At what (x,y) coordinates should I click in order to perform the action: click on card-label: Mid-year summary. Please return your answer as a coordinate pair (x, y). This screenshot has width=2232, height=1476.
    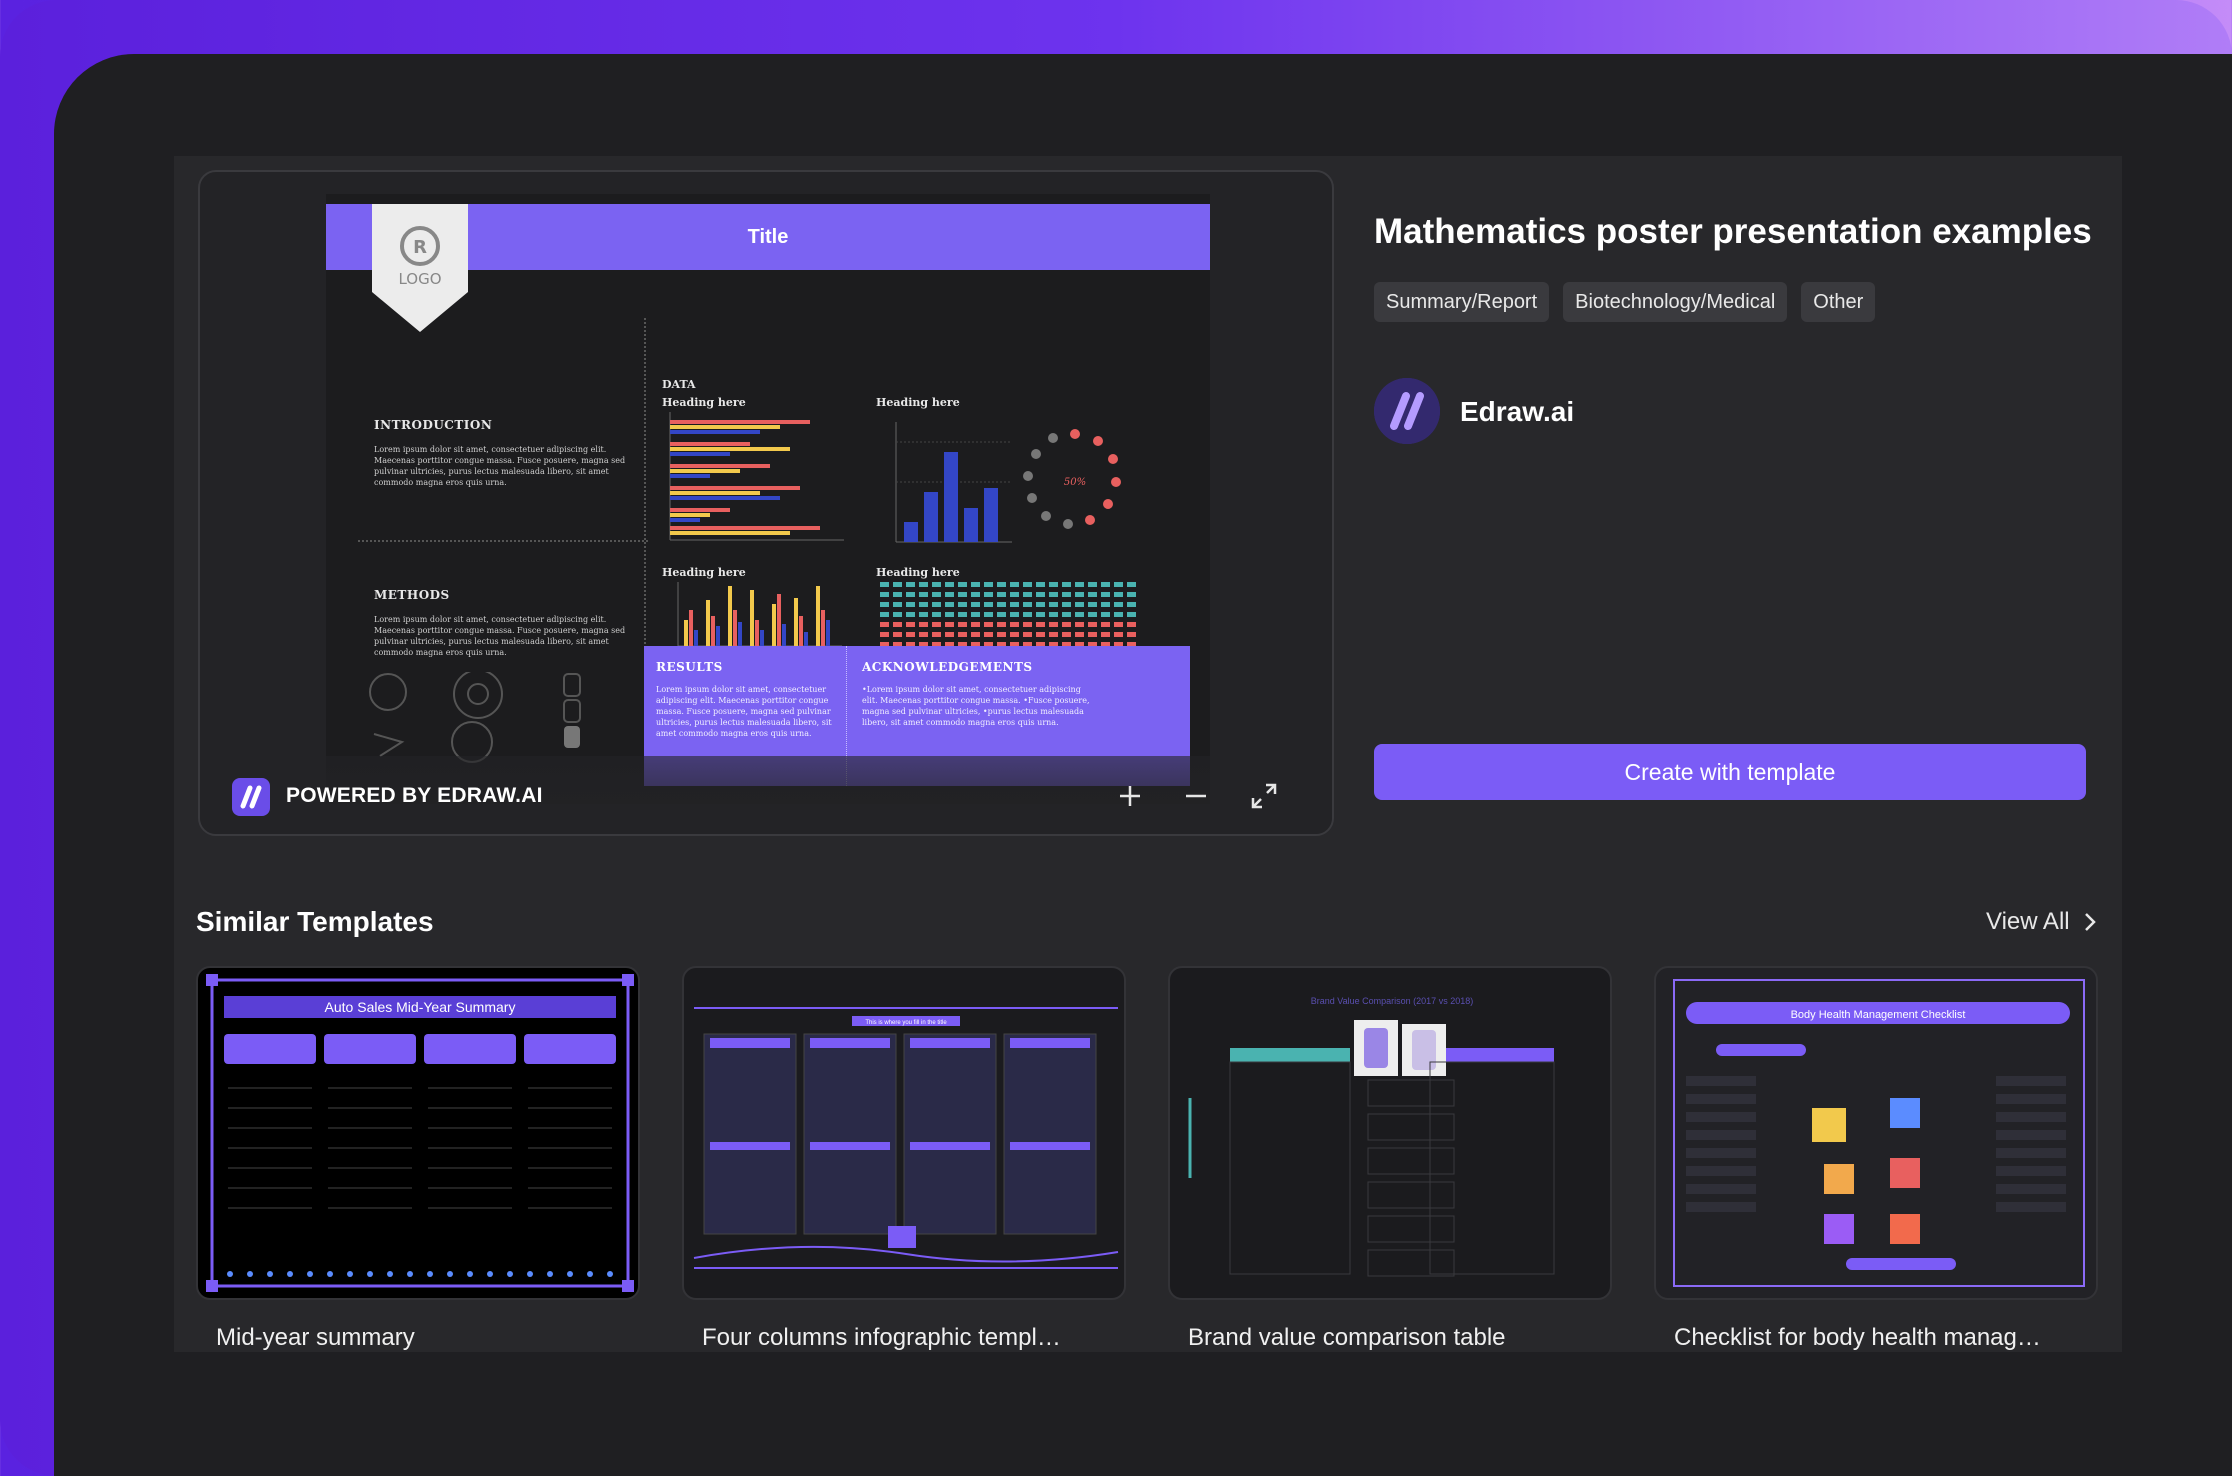
    Looking at the image, I should click on (315, 1338).